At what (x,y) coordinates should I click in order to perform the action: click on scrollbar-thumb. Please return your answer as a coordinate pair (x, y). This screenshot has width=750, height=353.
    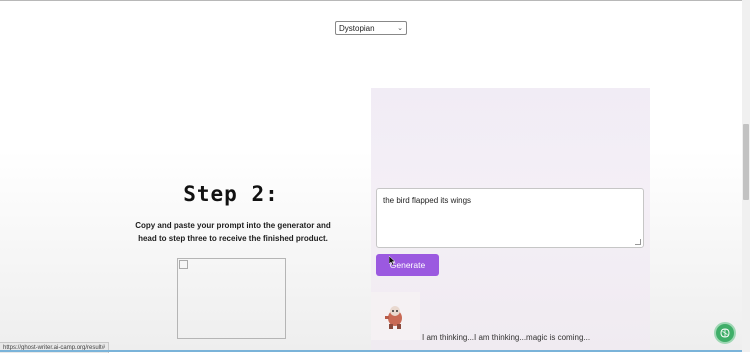
    Looking at the image, I should click on (746, 162).